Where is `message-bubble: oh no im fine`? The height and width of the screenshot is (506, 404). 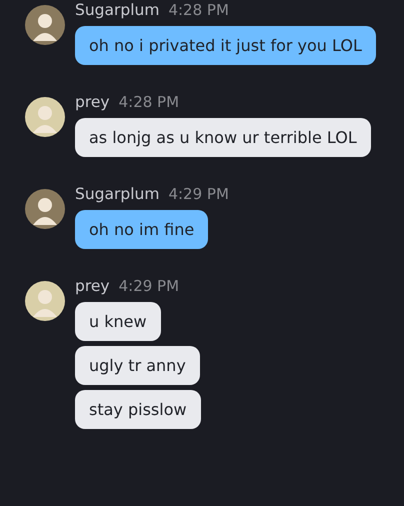
message-bubble: oh no im fine is located at coordinates (141, 229).